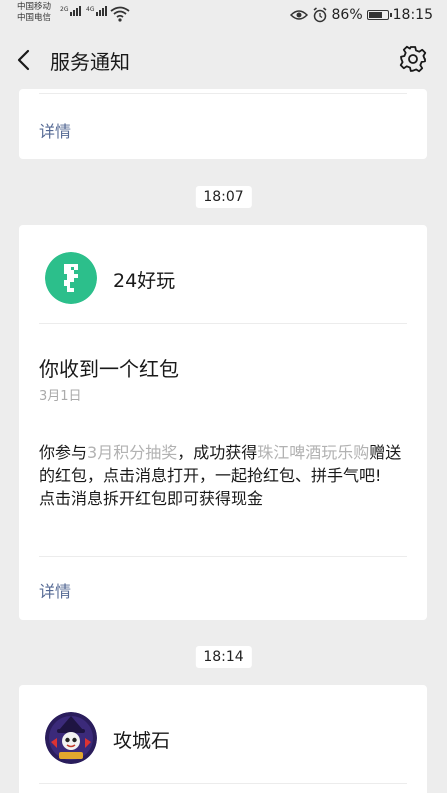 This screenshot has width=447, height=793. I want to click on body-text: 你参与, so click(63, 452).